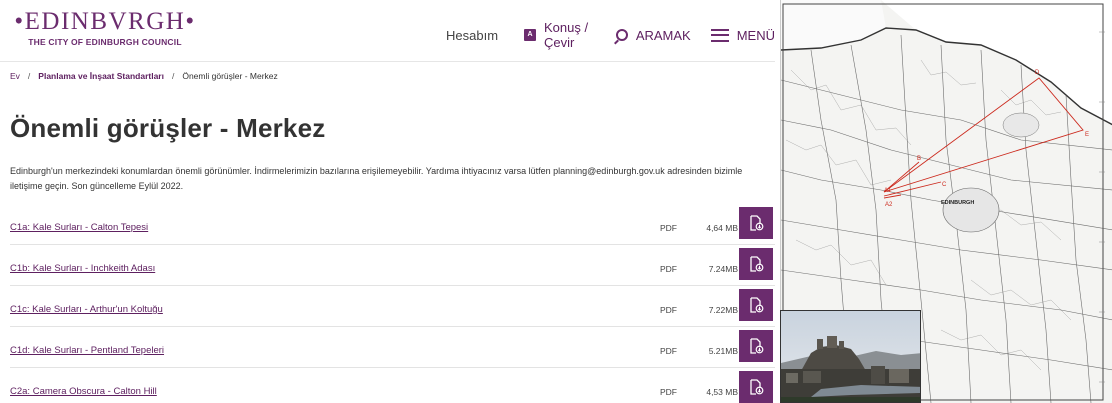  I want to click on map-label-city: EDINBURGH, so click(957, 203).